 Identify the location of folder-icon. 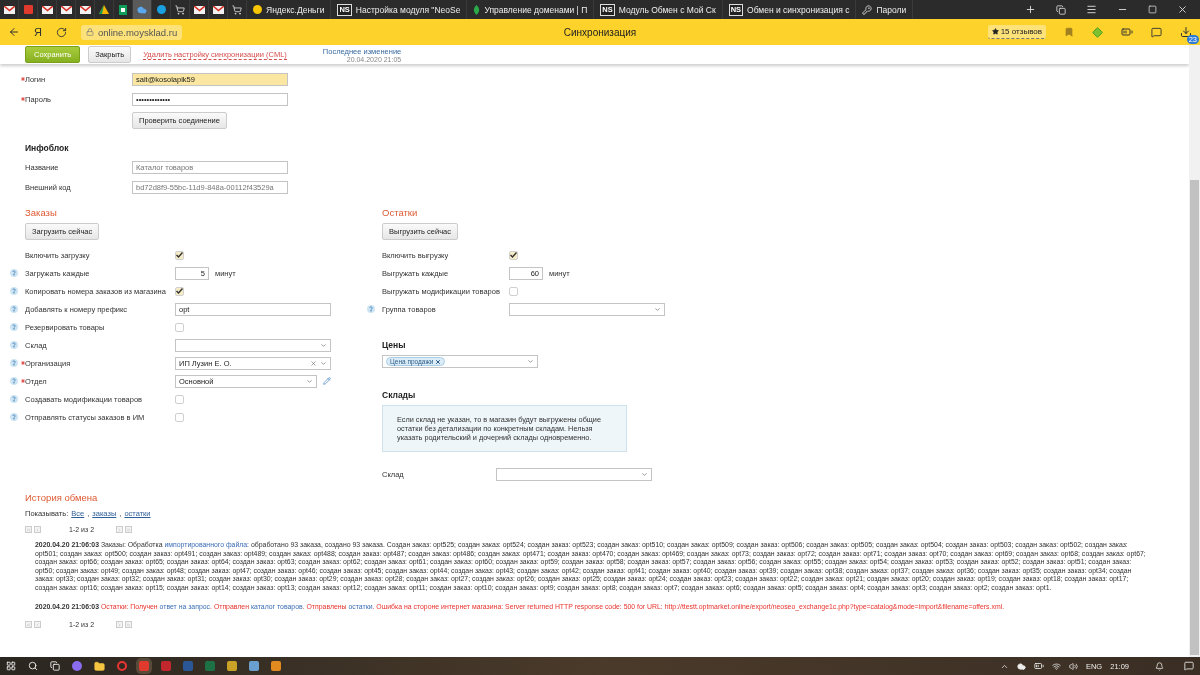
(99, 666).